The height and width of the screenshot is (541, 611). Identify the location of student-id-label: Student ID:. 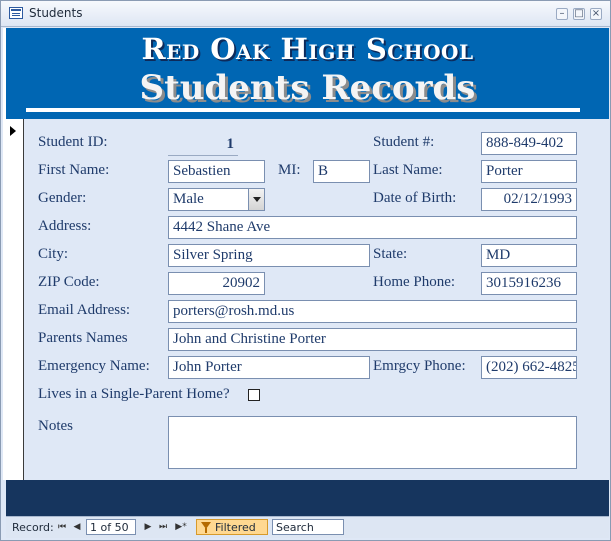
(73, 142).